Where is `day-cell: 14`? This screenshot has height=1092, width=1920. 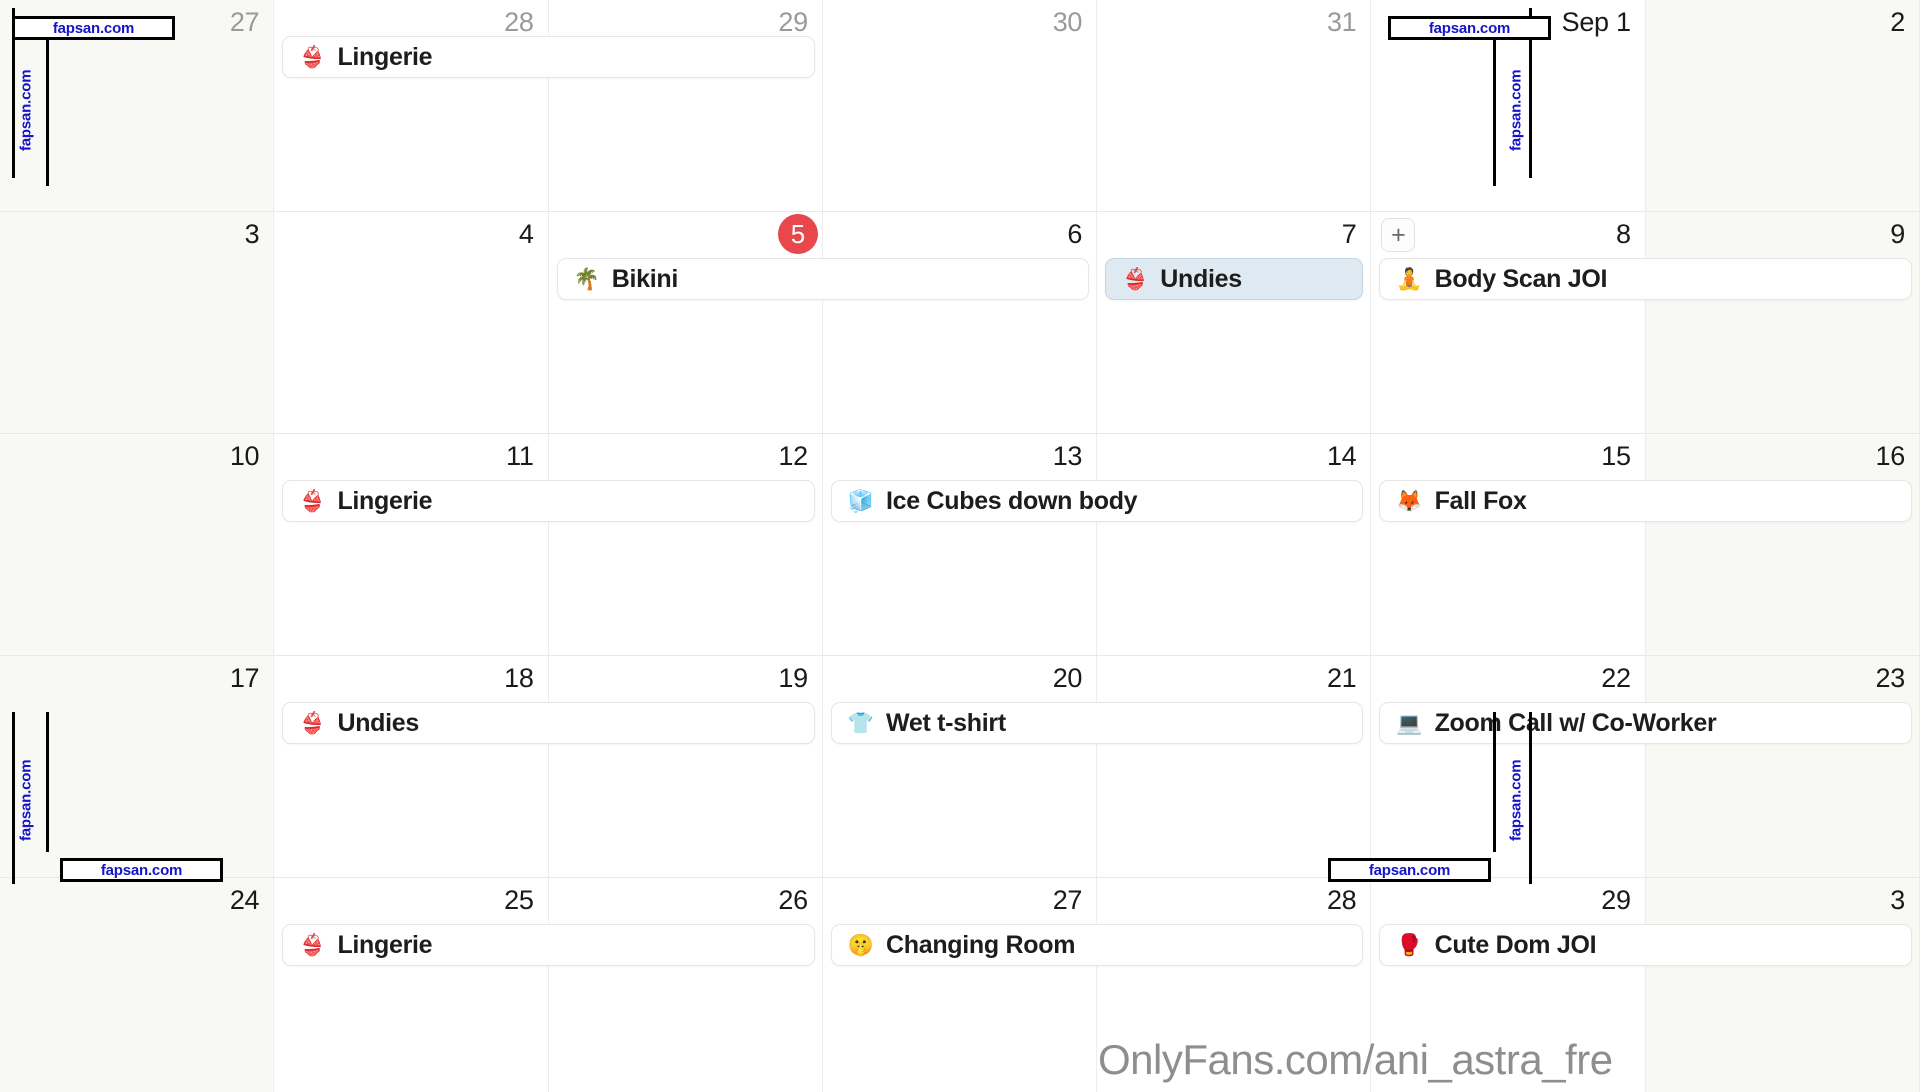
day-cell: 14 is located at coordinates (1234, 544).